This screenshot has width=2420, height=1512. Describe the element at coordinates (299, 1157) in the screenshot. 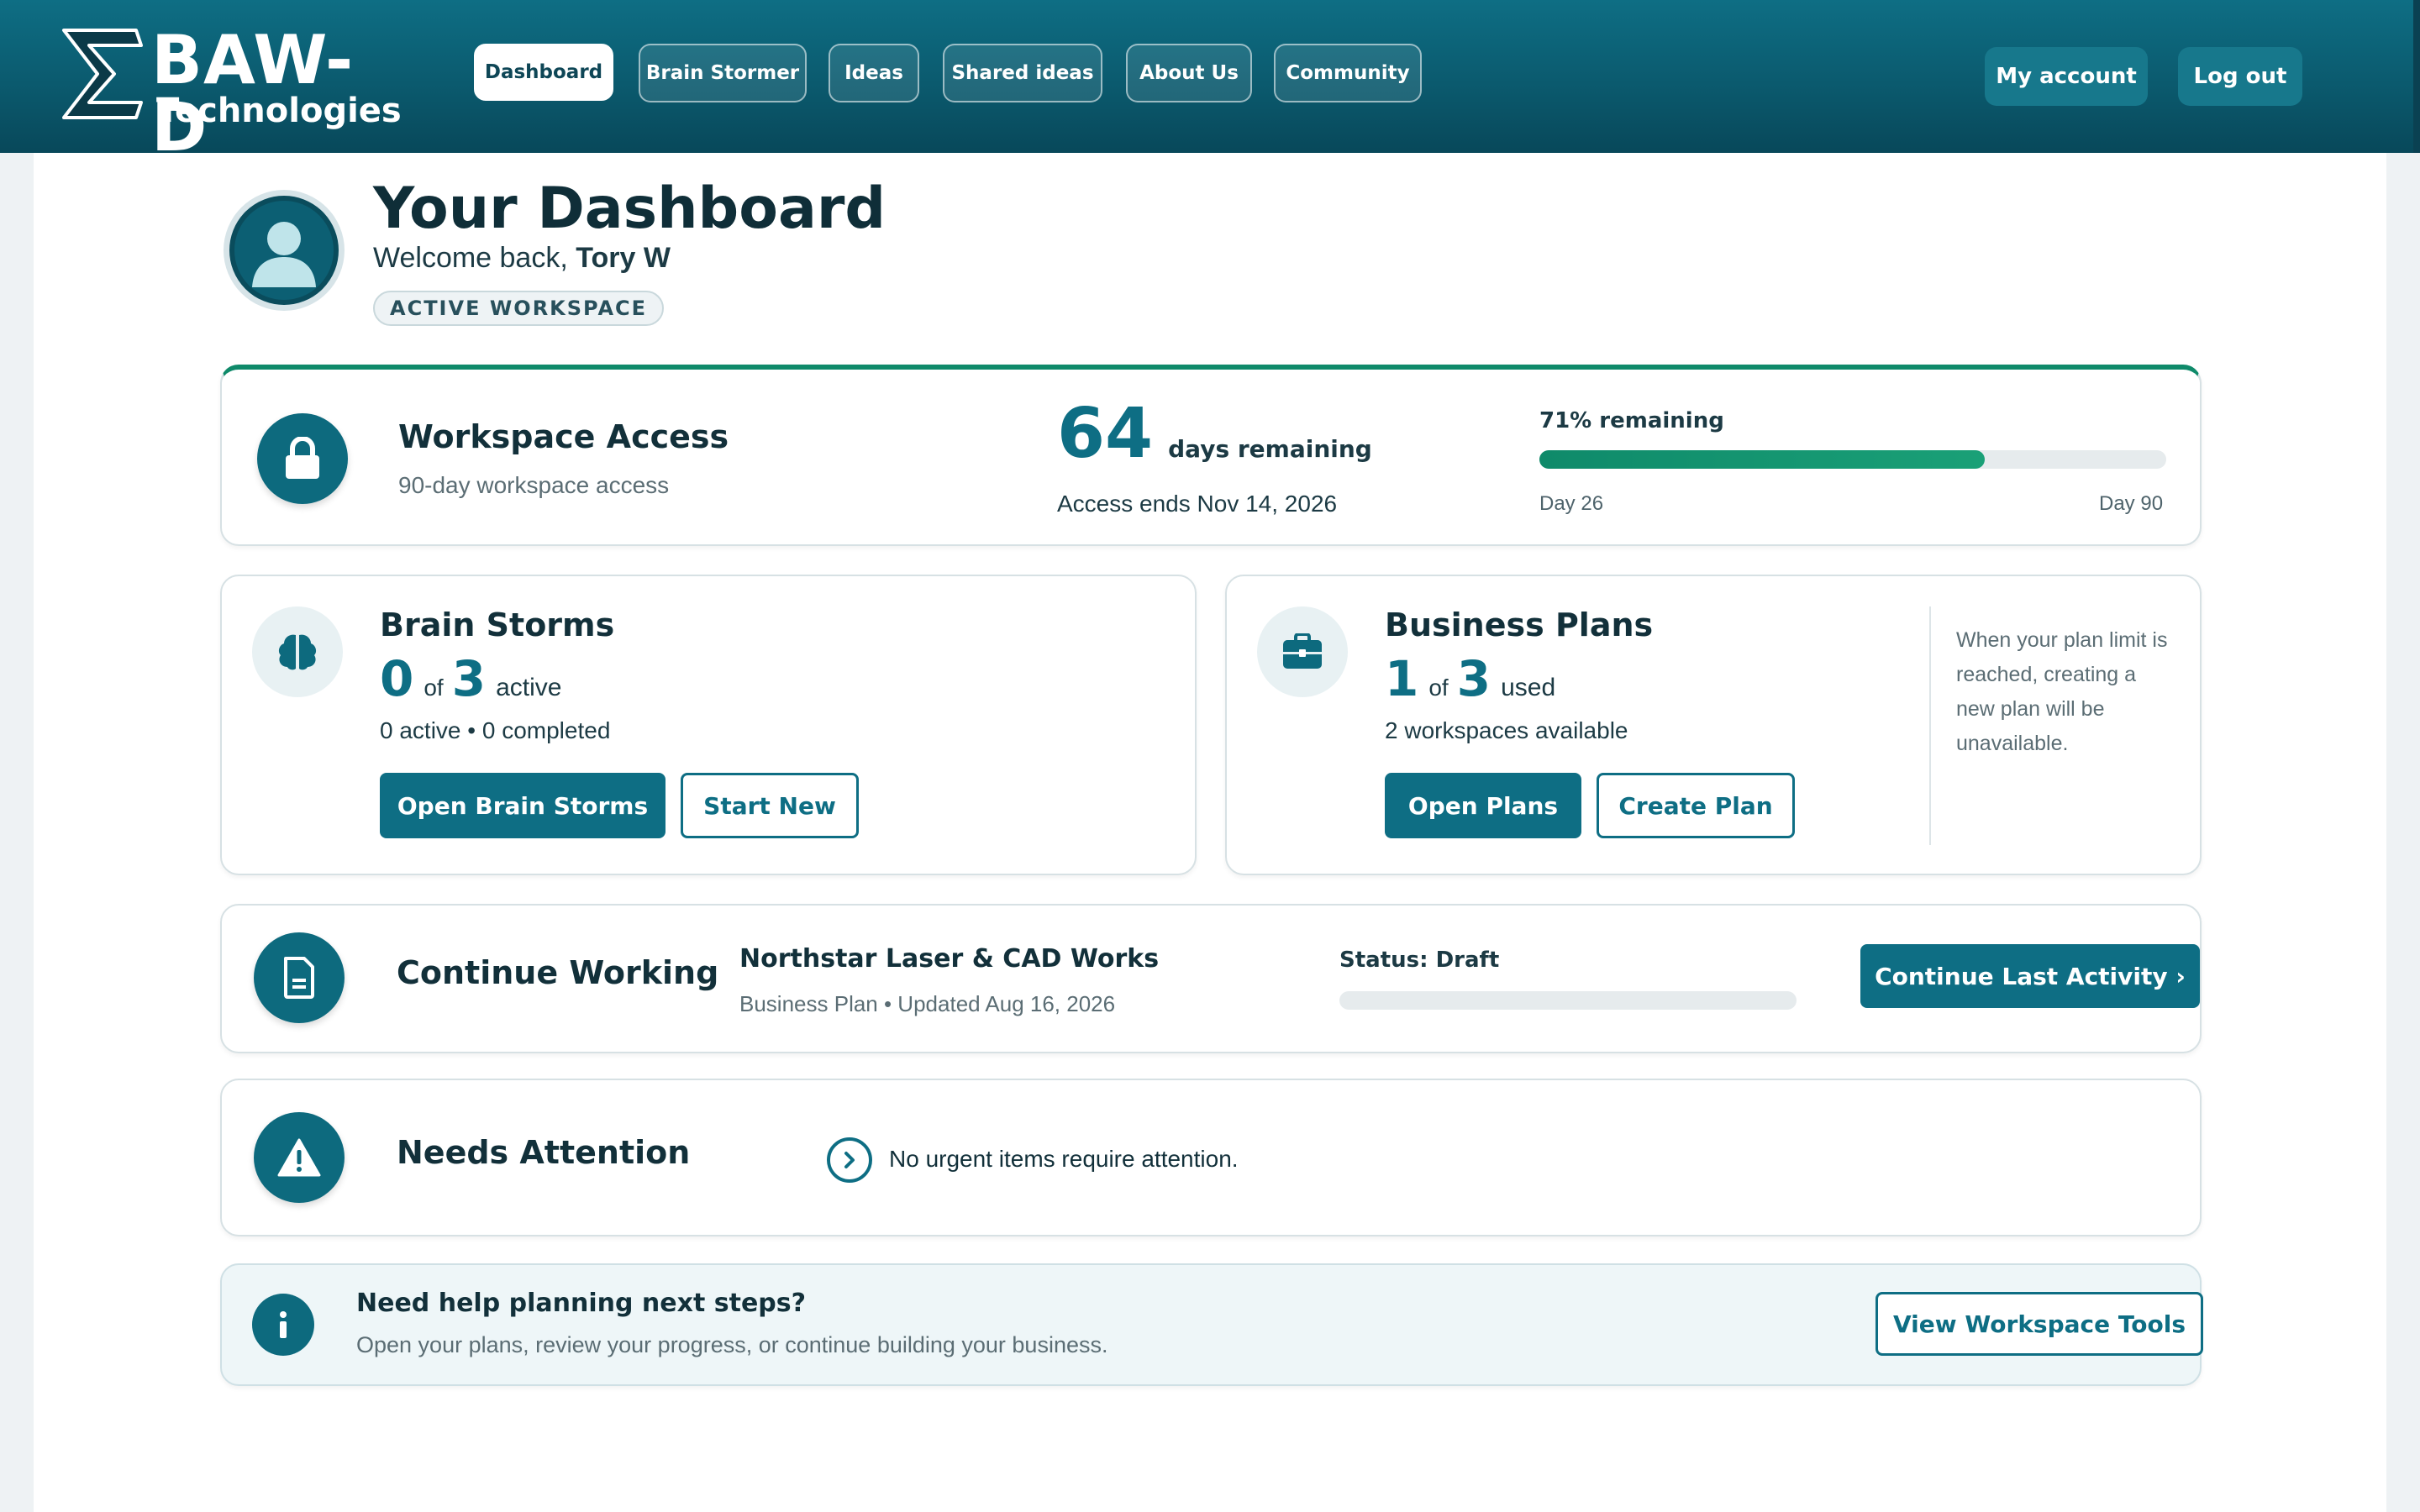

I see `warning-icon` at that location.